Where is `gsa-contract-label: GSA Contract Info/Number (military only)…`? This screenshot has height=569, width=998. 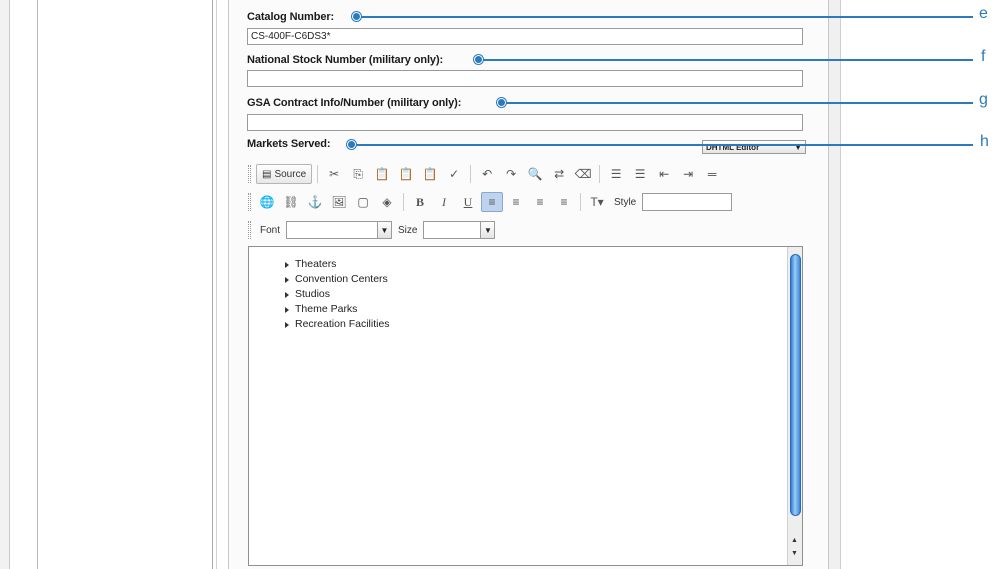
gsa-contract-label: GSA Contract Info/Number (military only)… is located at coordinates (354, 103).